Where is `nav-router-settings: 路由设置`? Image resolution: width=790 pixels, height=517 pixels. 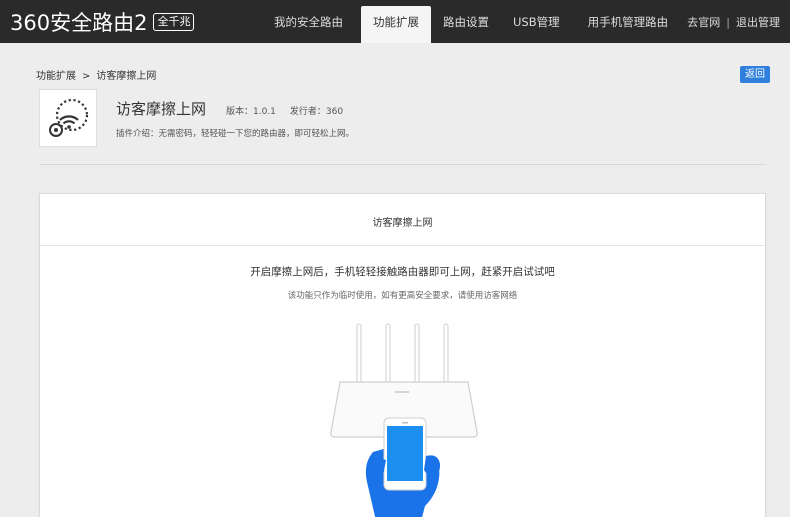
nav-router-settings: 路由设置 is located at coordinates (466, 21).